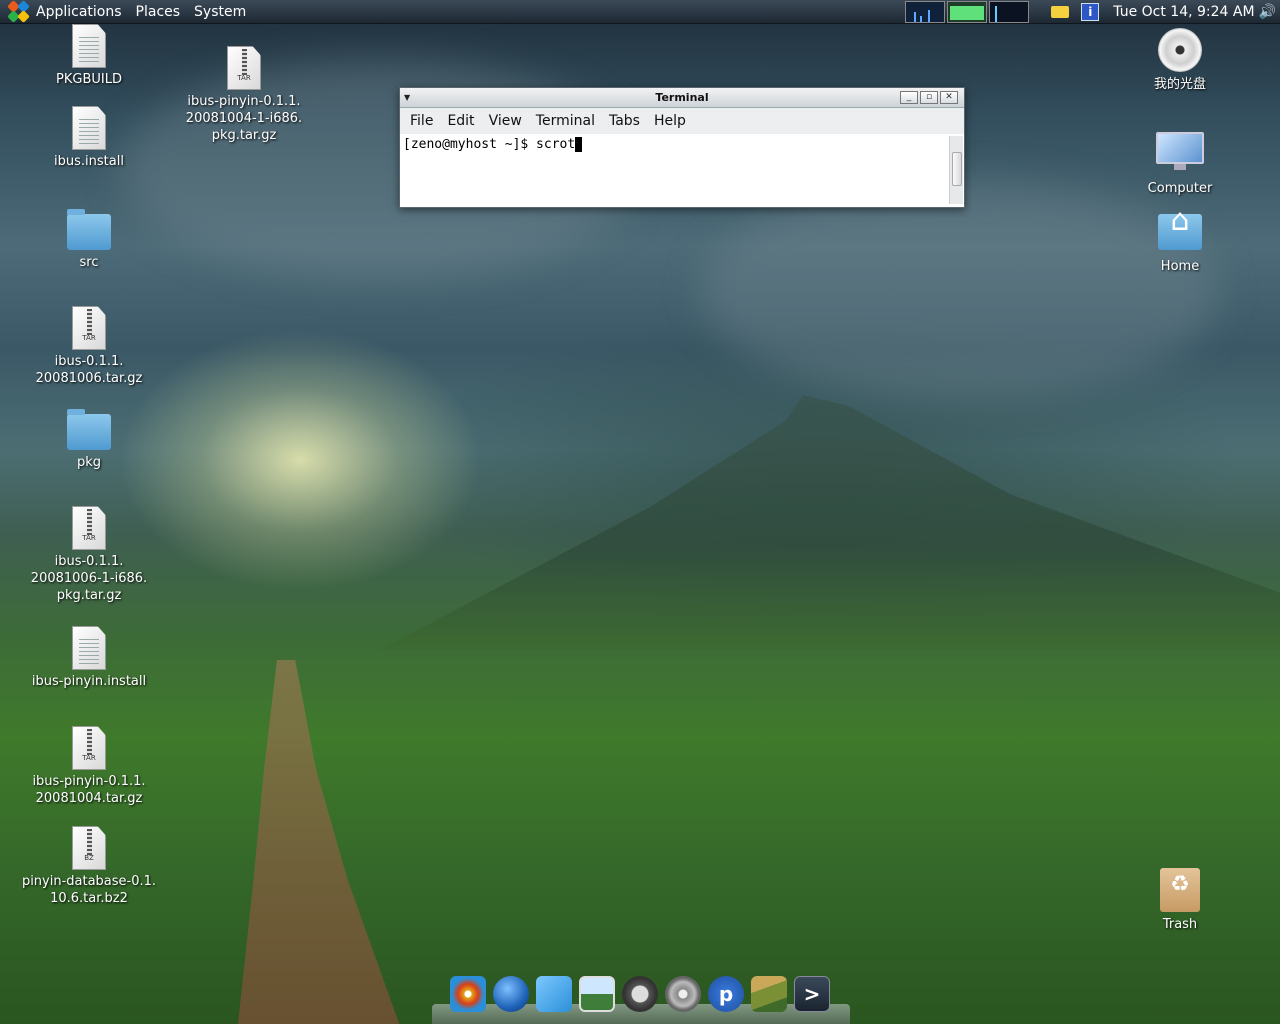 The image size is (1280, 1024). What do you see at coordinates (640, 994) in the screenshot?
I see `headphones-icon` at bounding box center [640, 994].